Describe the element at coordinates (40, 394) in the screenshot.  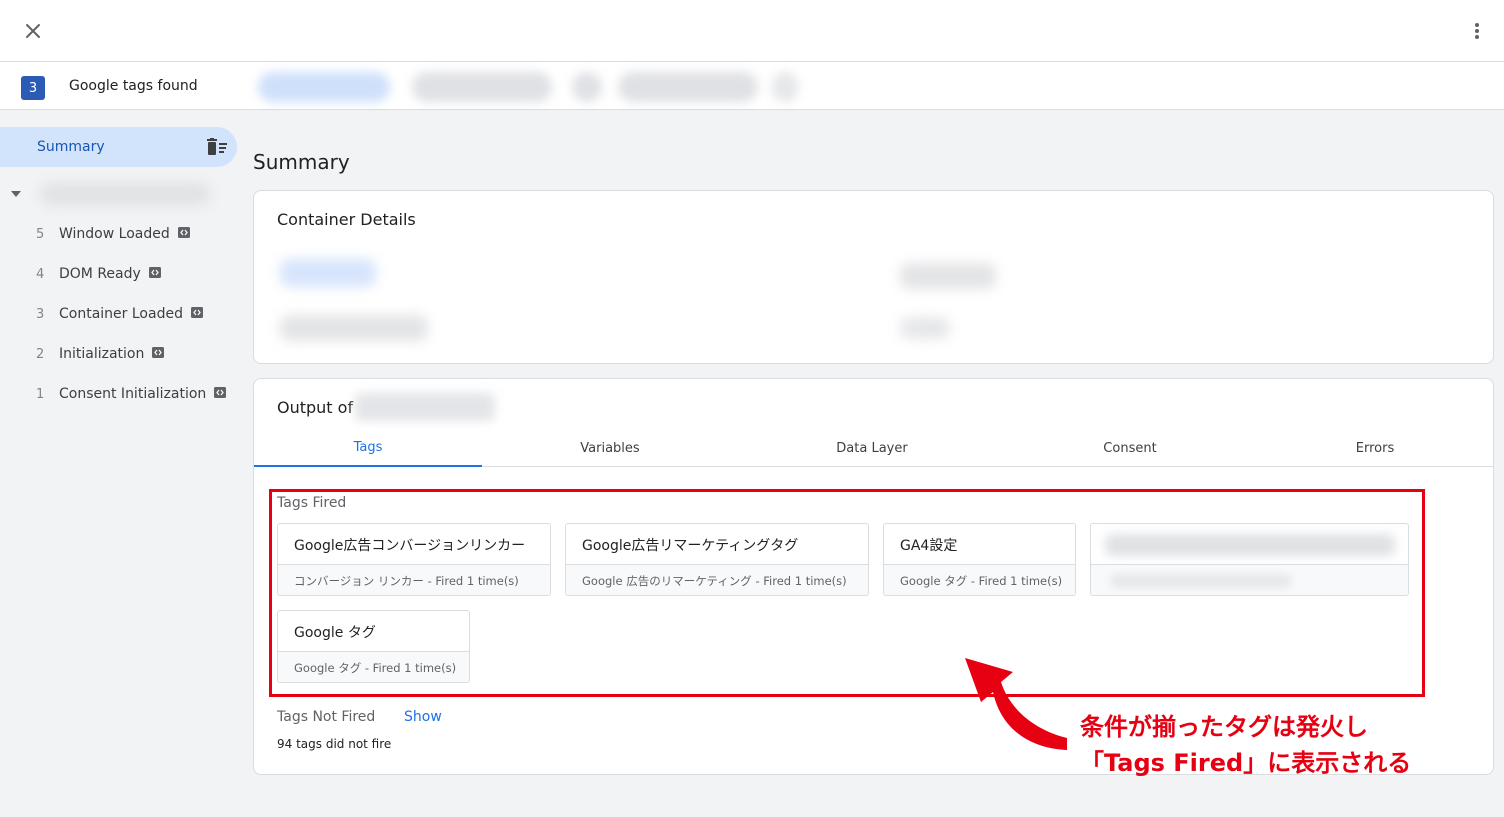
I see `event-number: 1` at that location.